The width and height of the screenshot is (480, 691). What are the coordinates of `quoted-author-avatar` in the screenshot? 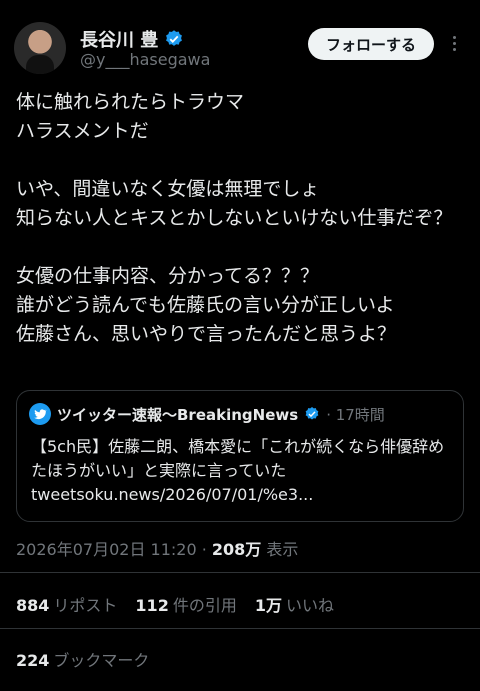 It's located at (40, 414).